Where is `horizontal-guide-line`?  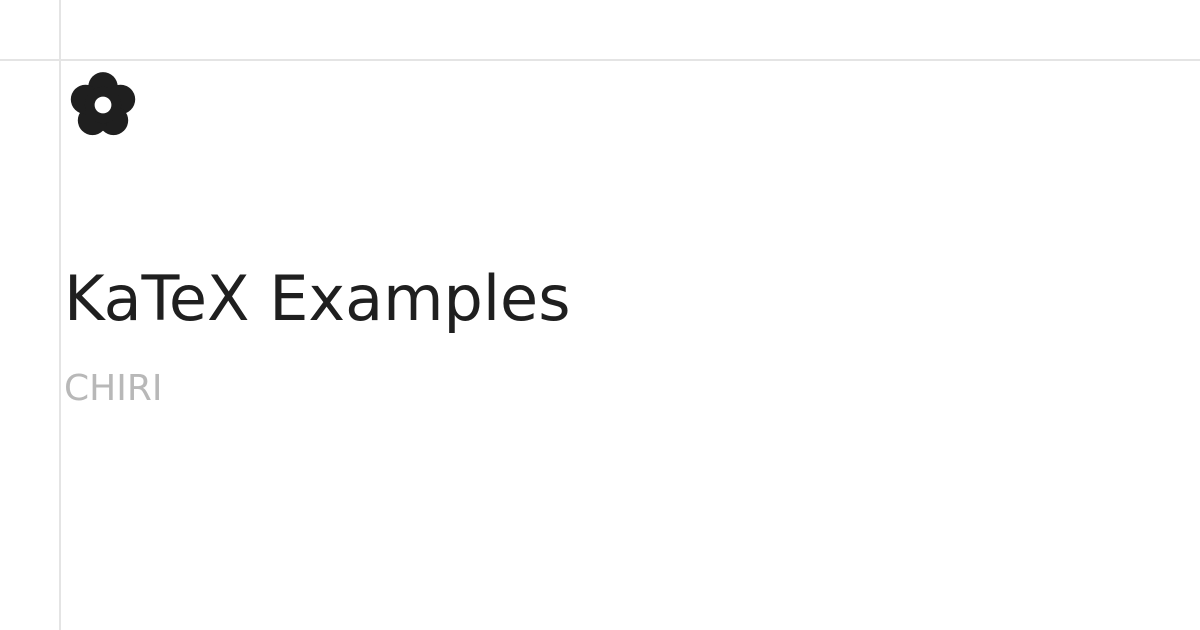
horizontal-guide-line is located at coordinates (600, 60).